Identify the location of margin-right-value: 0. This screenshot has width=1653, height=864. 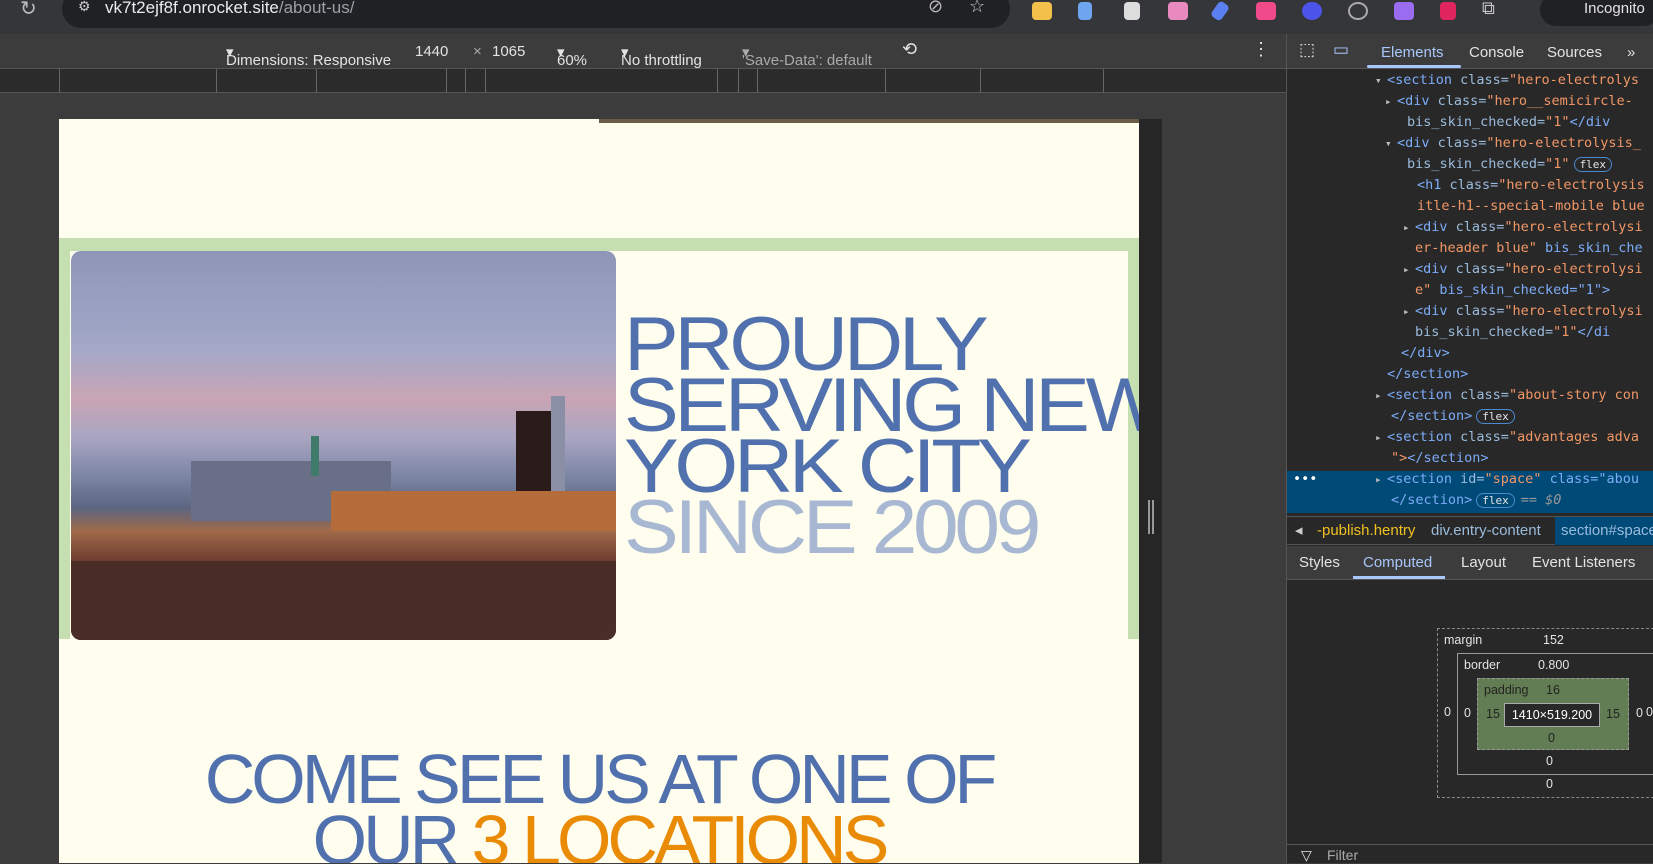
(1649, 712).